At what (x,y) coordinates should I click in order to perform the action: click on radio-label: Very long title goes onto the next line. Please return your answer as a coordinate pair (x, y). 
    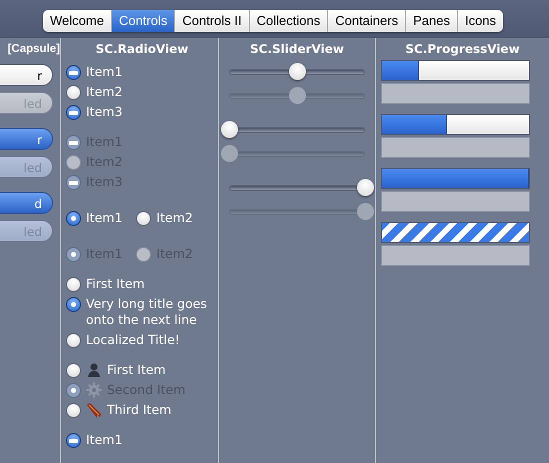
    Looking at the image, I should click on (147, 312).